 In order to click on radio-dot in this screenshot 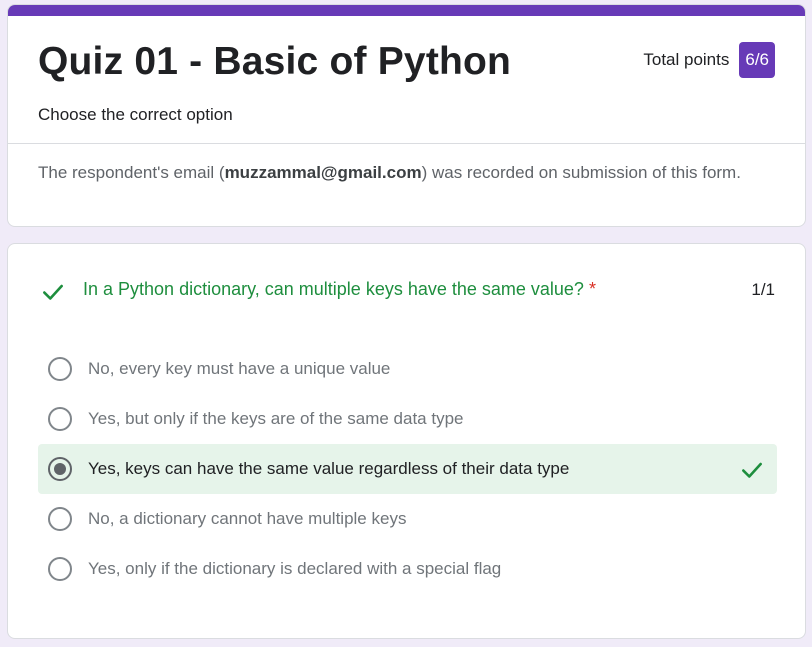, I will do `click(60, 469)`.